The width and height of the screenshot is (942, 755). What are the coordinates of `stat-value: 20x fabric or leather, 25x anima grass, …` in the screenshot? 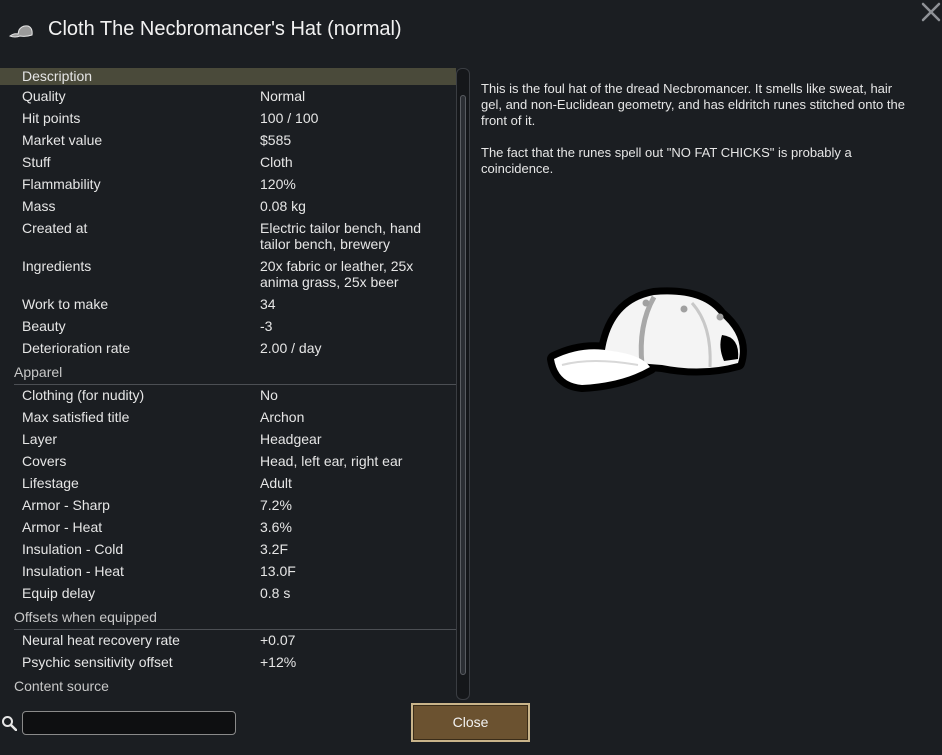 It's located at (337, 274).